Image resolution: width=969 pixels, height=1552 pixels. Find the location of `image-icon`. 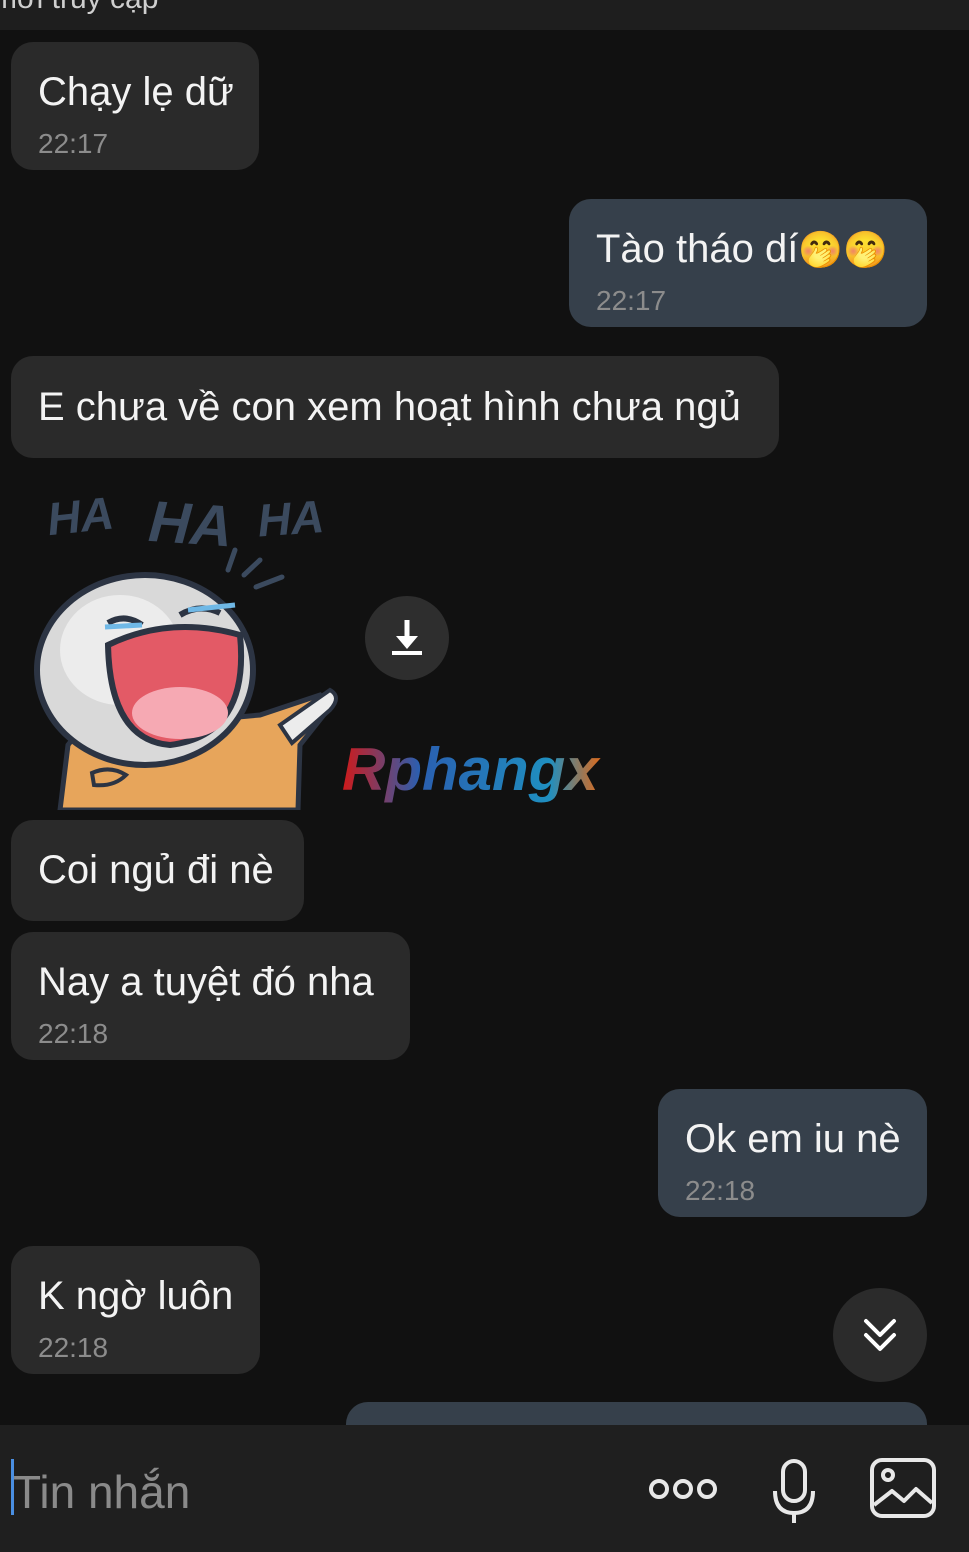

image-icon is located at coordinates (903, 1488).